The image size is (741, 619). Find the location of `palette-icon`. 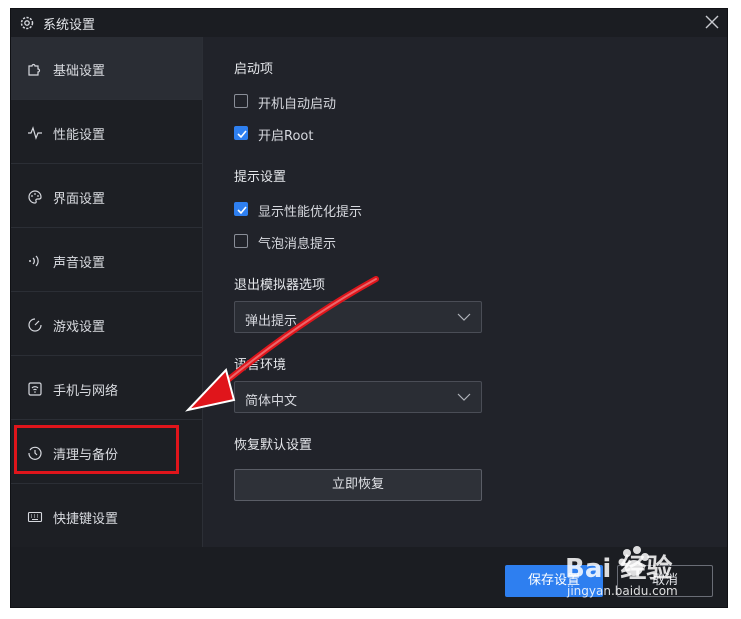

palette-icon is located at coordinates (35, 197).